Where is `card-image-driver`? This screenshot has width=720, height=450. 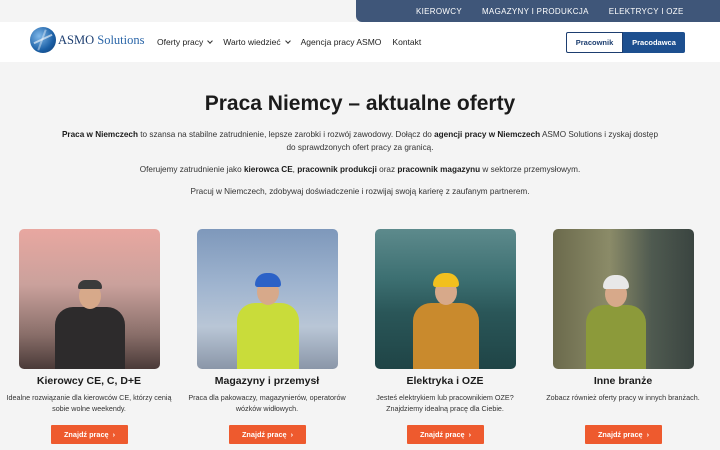 card-image-driver is located at coordinates (89, 299).